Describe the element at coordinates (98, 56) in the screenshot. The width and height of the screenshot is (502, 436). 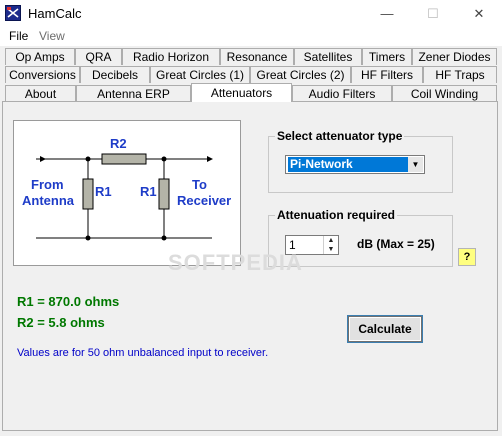
I see `tab-qra: QRA` at that location.